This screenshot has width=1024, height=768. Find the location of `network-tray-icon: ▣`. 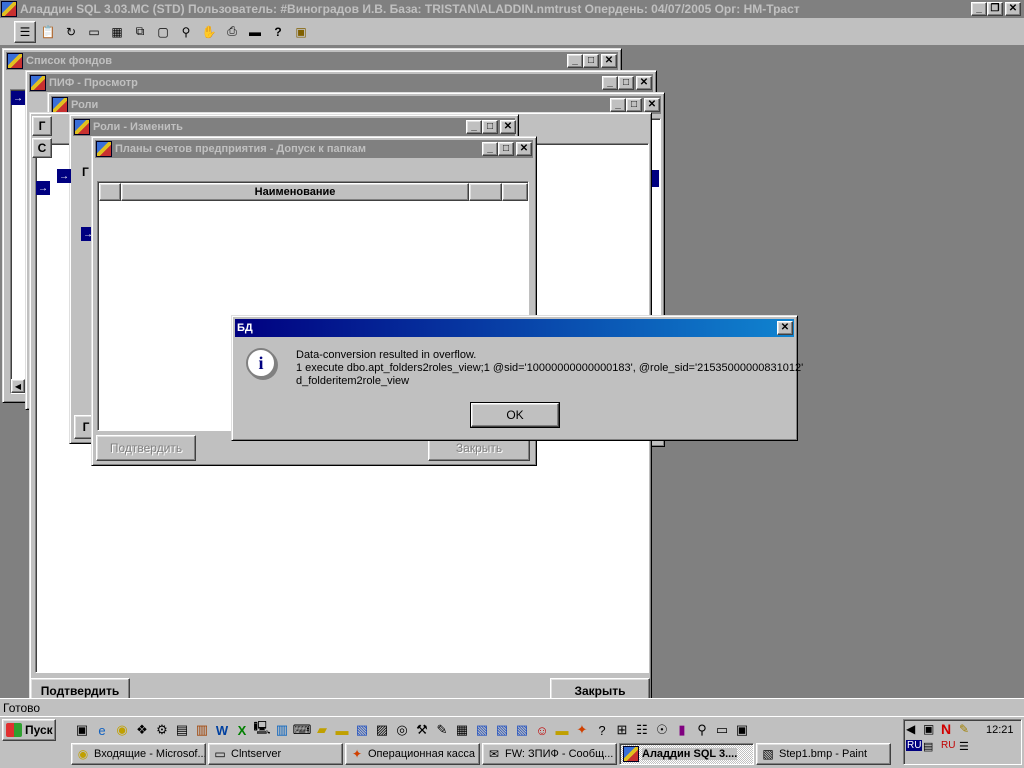

network-tray-icon: ▣ is located at coordinates (928, 729).